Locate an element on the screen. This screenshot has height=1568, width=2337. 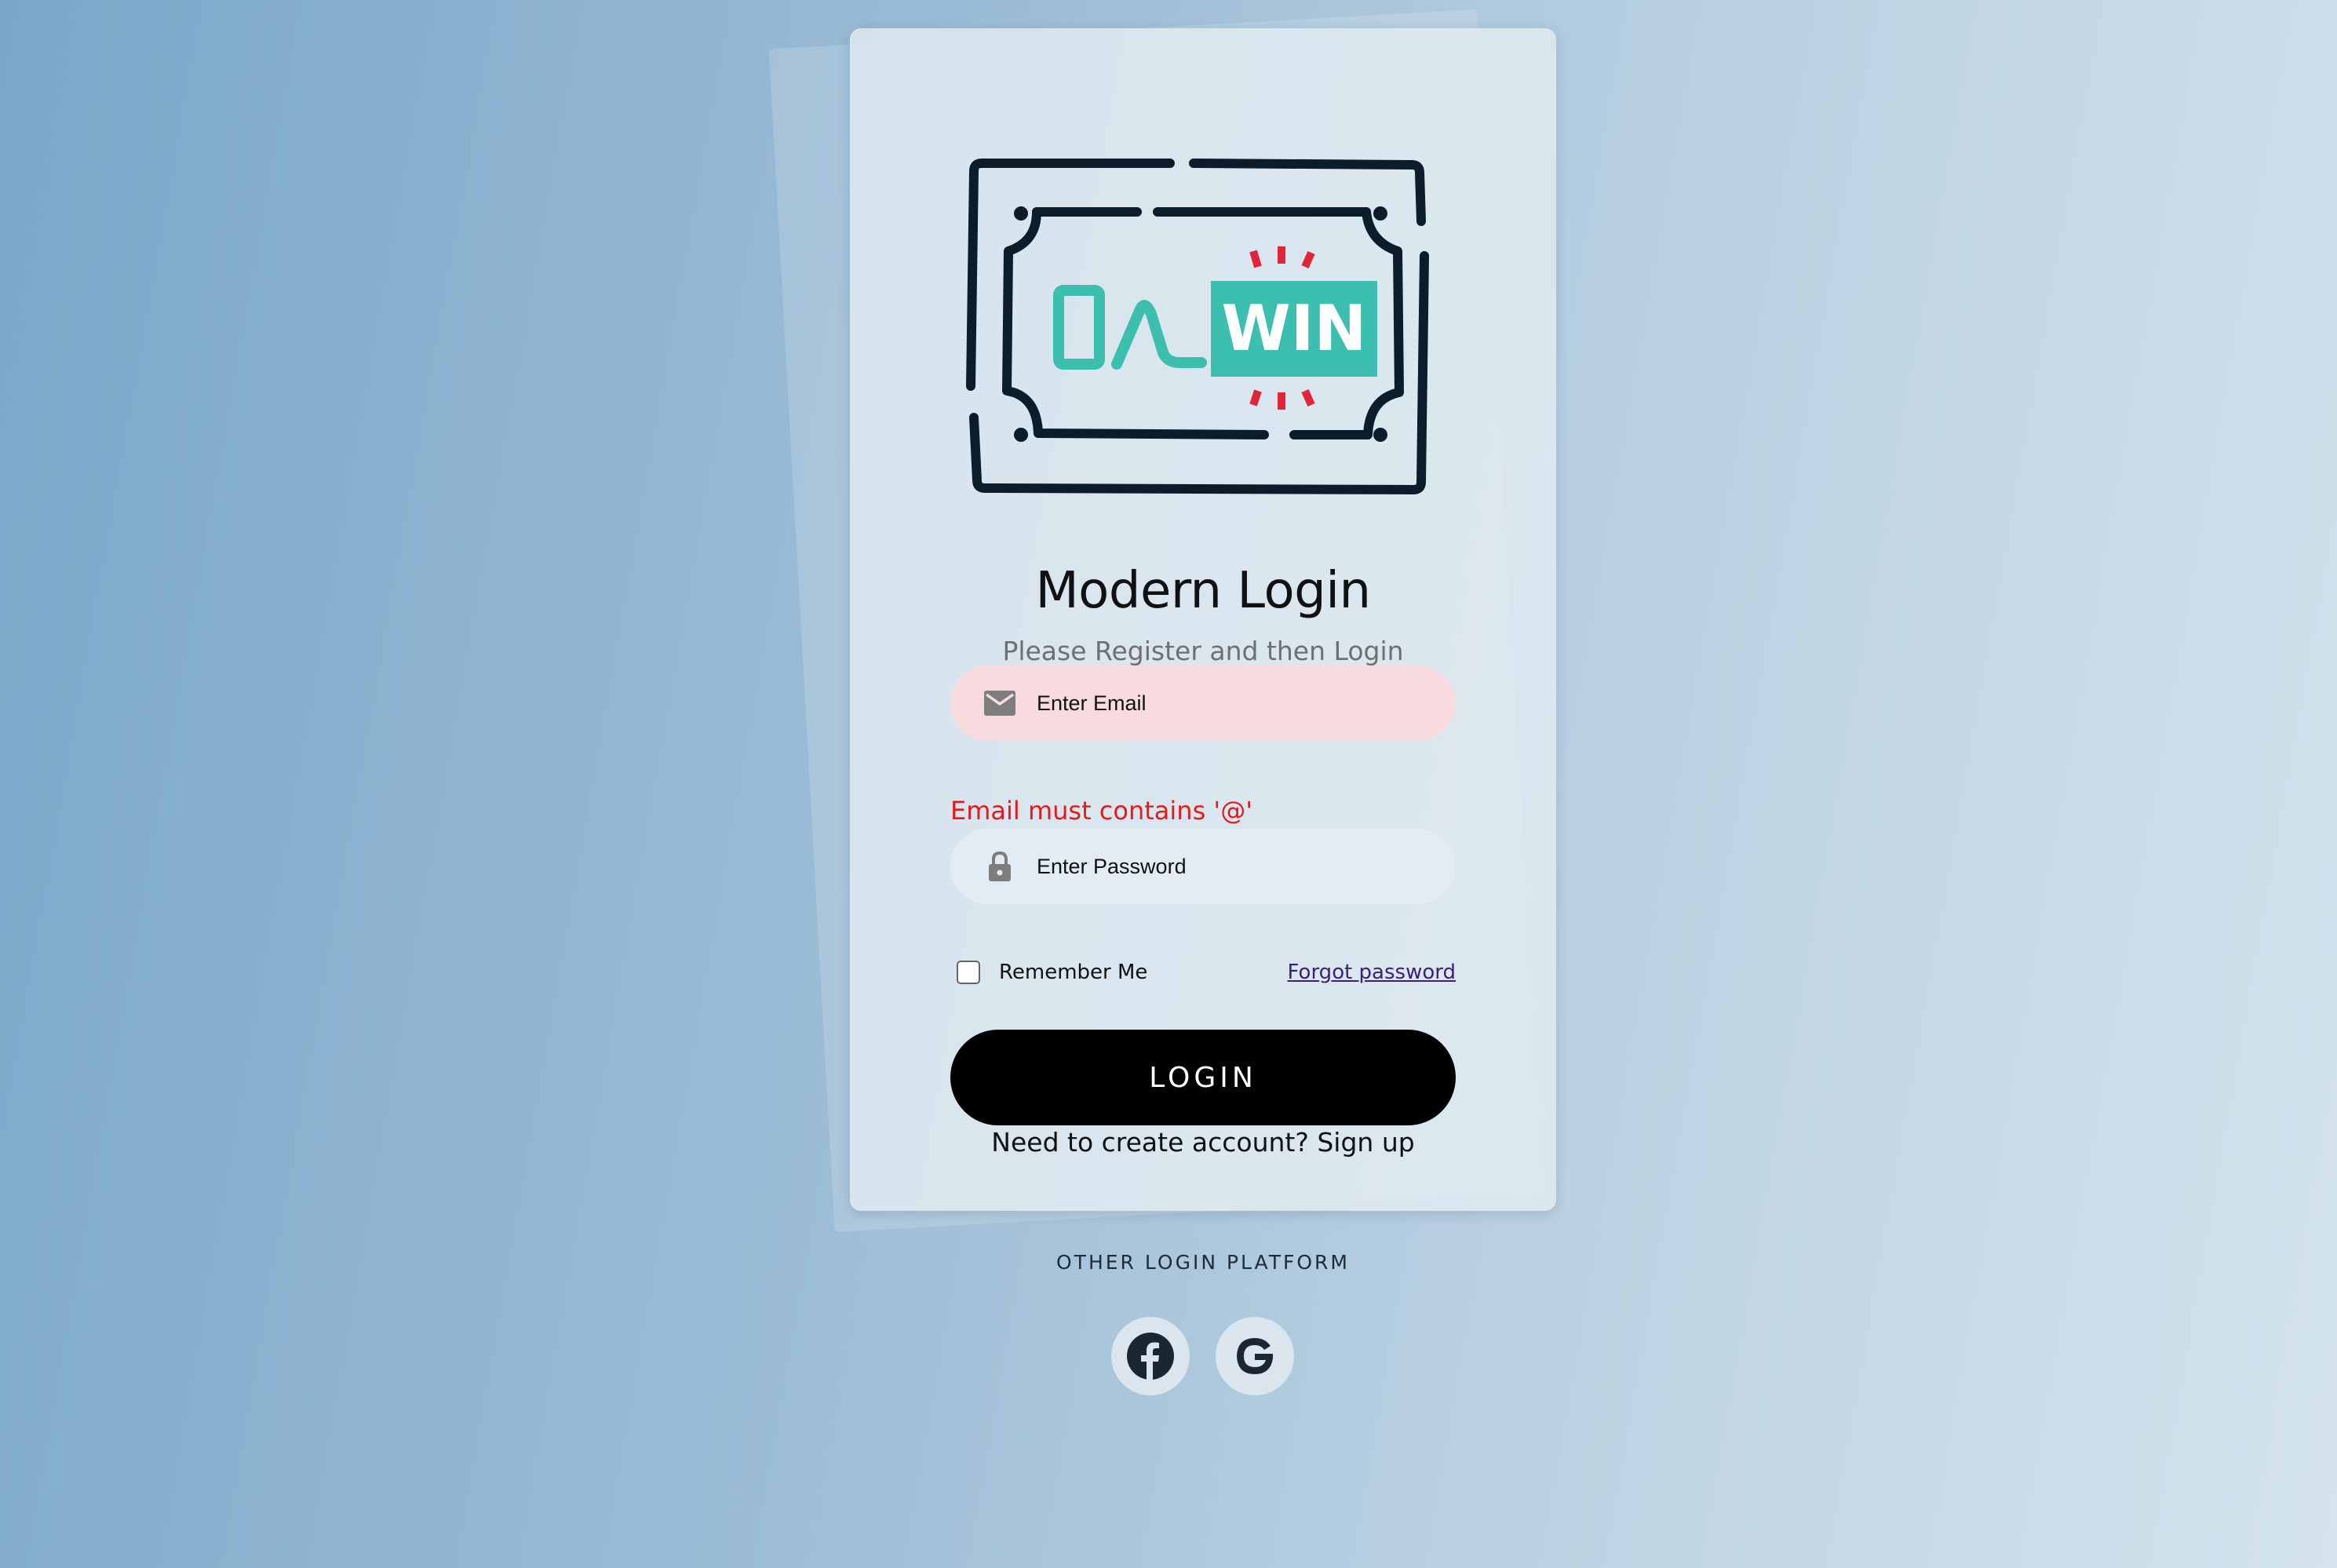
logo-win-text: WIN is located at coordinates (1294, 328).